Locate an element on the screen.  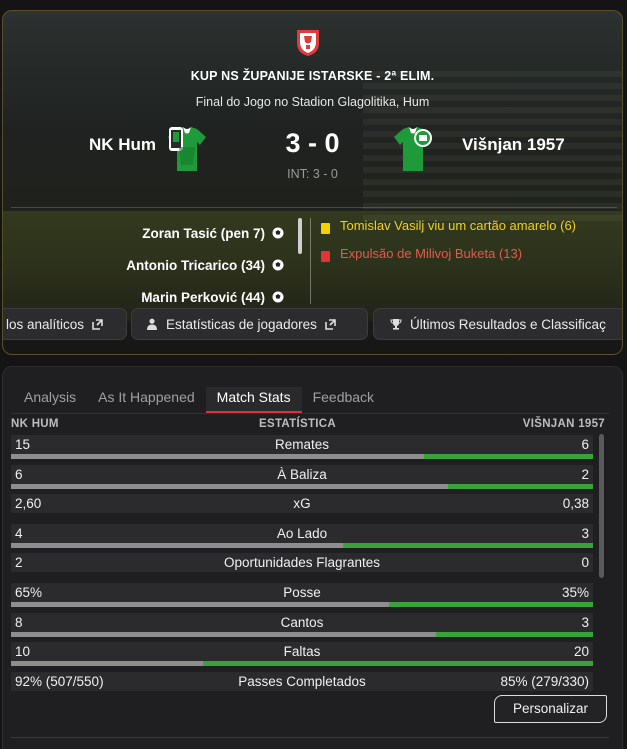
latest-results-button-label: Últimos Resultados e Classificaç is located at coordinates (508, 324).